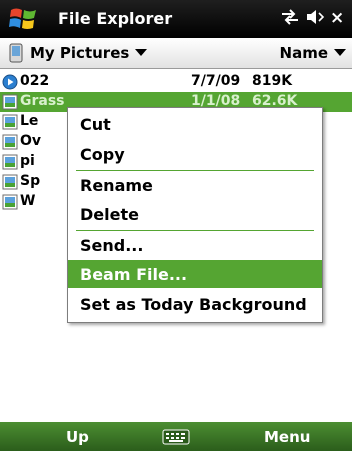  What do you see at coordinates (272, 81) in the screenshot?
I see `file-size: 819K` at bounding box center [272, 81].